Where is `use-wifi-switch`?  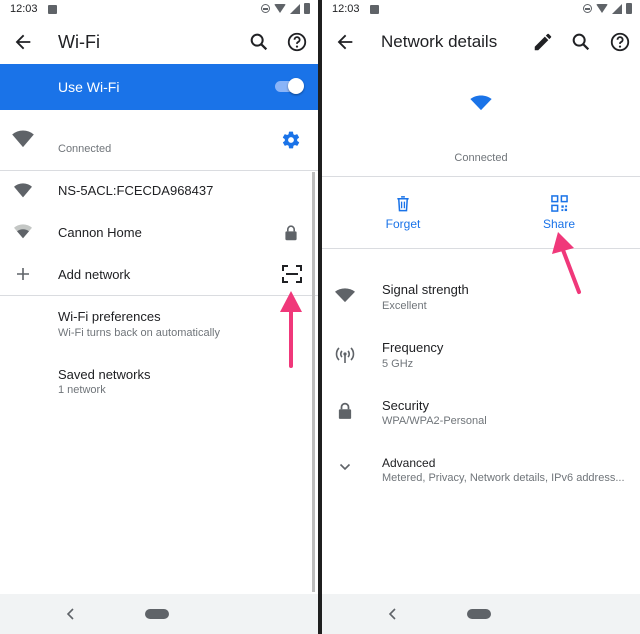 use-wifi-switch is located at coordinates (289, 86).